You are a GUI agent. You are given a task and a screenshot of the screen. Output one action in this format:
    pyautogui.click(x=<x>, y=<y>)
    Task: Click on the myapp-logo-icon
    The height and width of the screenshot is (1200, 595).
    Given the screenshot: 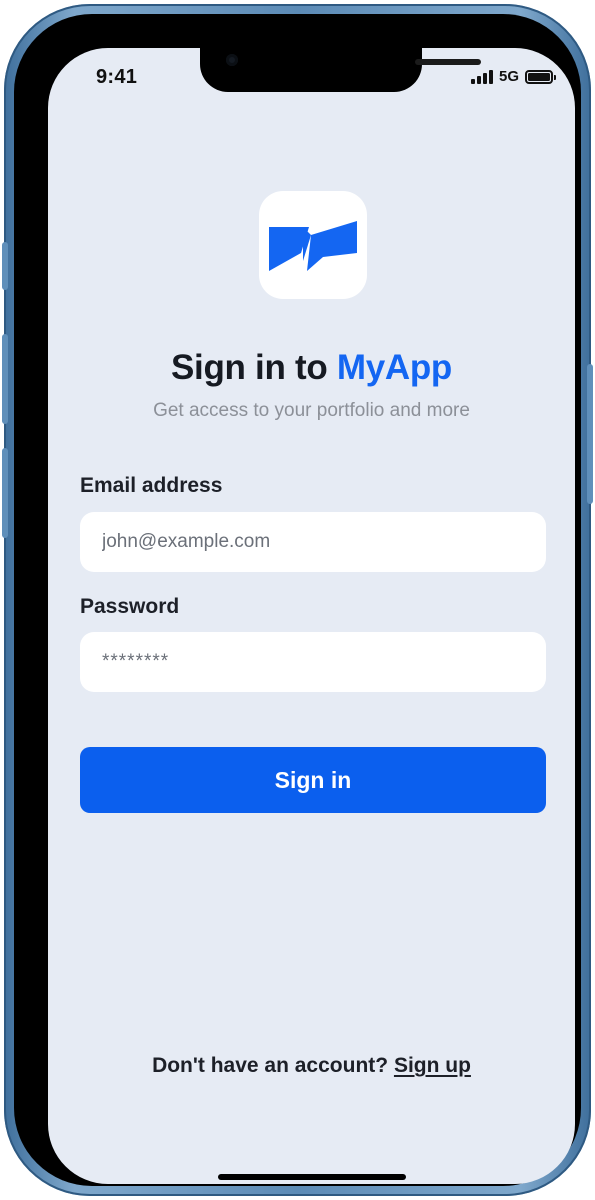 What is the action you would take?
    pyautogui.click(x=313, y=246)
    